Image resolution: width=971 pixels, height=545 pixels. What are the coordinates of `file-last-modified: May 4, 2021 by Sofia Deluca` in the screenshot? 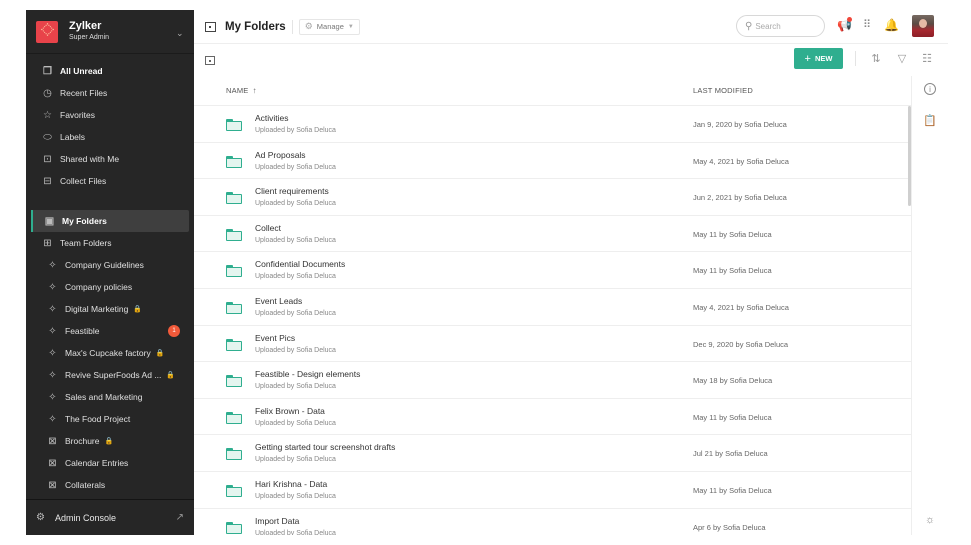 It's located at (741, 161).